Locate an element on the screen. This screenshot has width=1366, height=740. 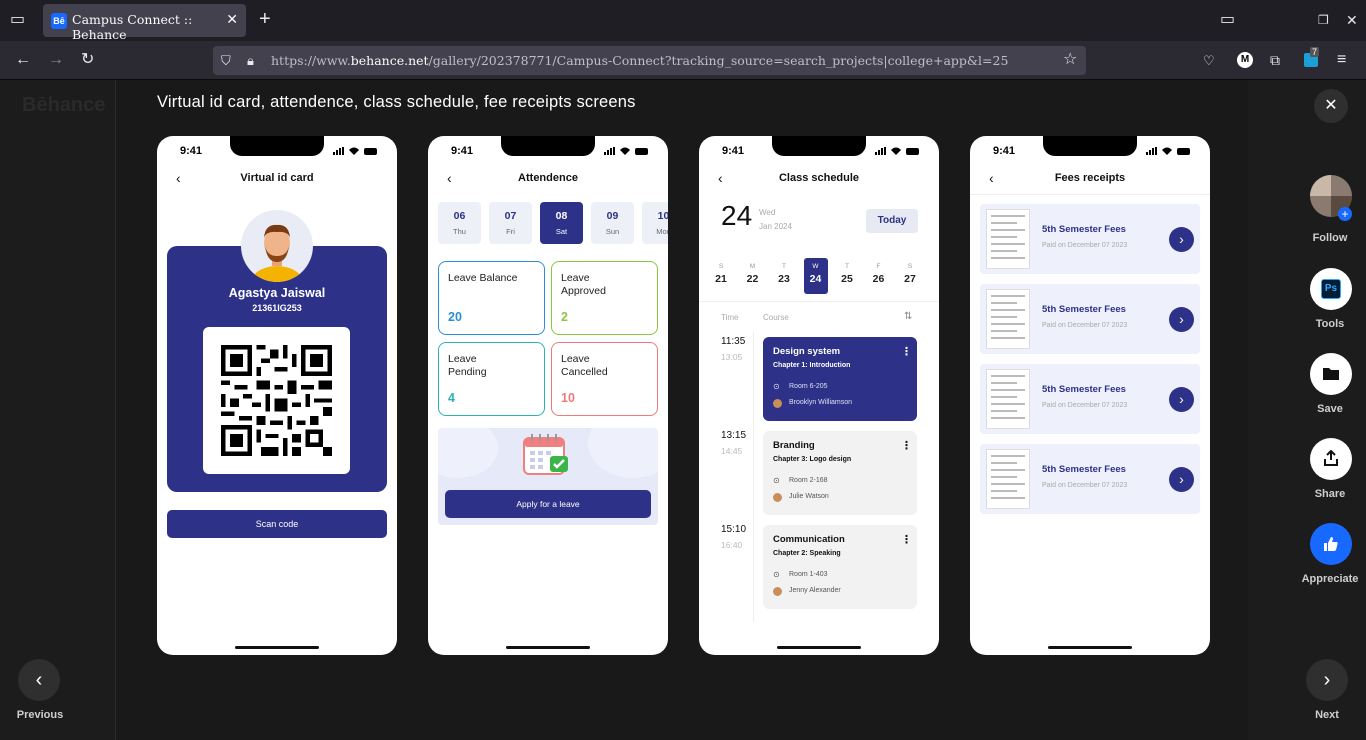
week-day-letter: M is located at coordinates (752, 266).